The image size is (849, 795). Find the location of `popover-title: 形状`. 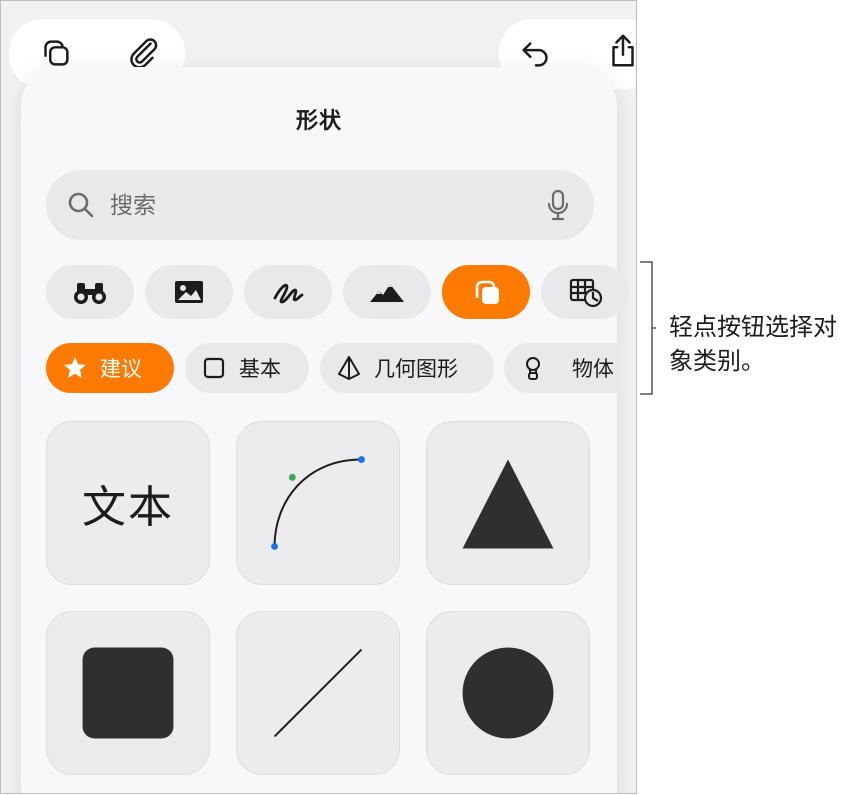

popover-title: 形状 is located at coordinates (318, 121).